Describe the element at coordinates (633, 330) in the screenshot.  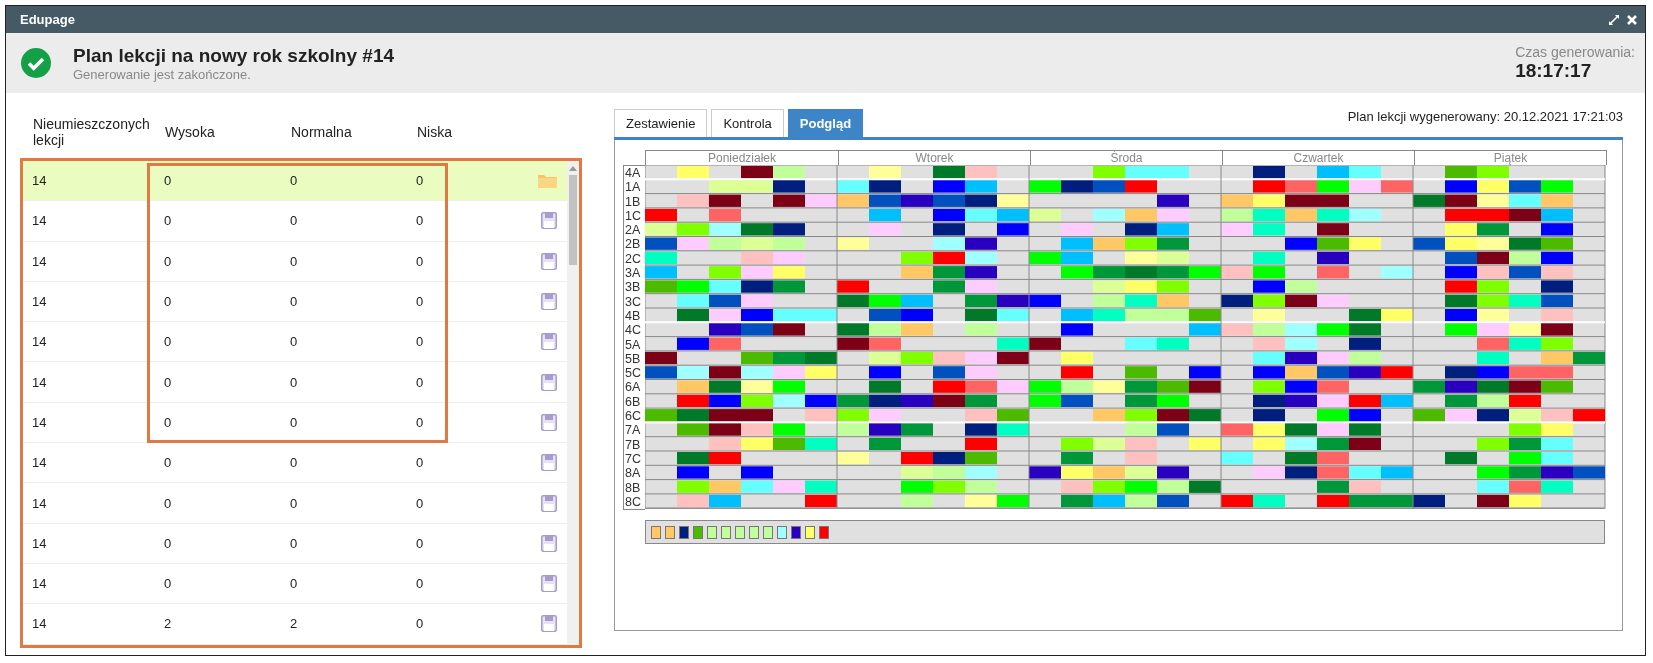
I see `class-label: 4C` at that location.